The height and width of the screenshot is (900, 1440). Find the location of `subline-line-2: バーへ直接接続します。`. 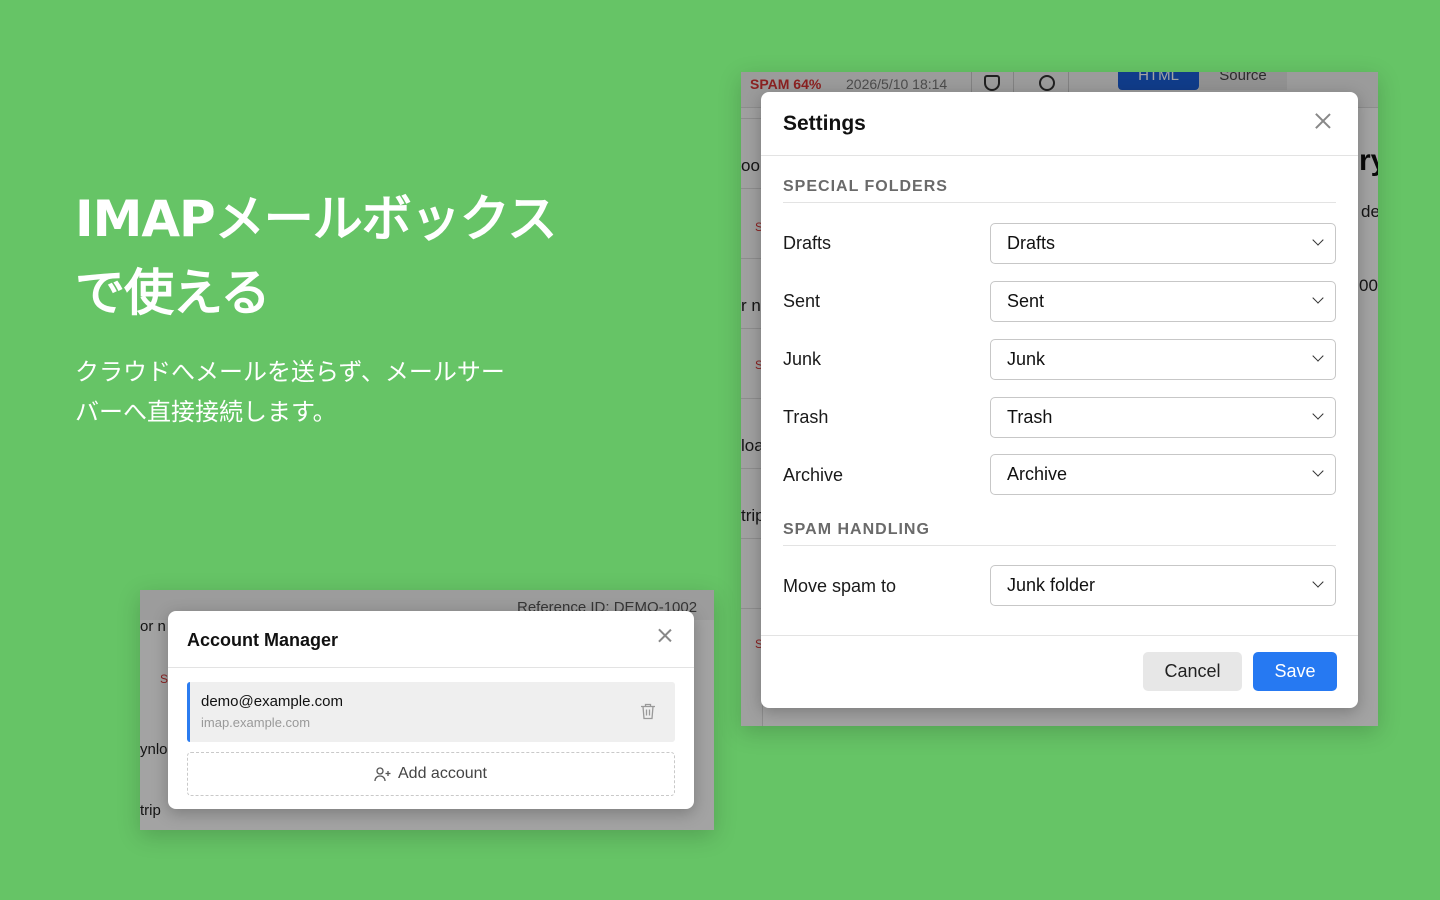

subline-line-2: バーへ直接接続します。 is located at coordinates (206, 412).